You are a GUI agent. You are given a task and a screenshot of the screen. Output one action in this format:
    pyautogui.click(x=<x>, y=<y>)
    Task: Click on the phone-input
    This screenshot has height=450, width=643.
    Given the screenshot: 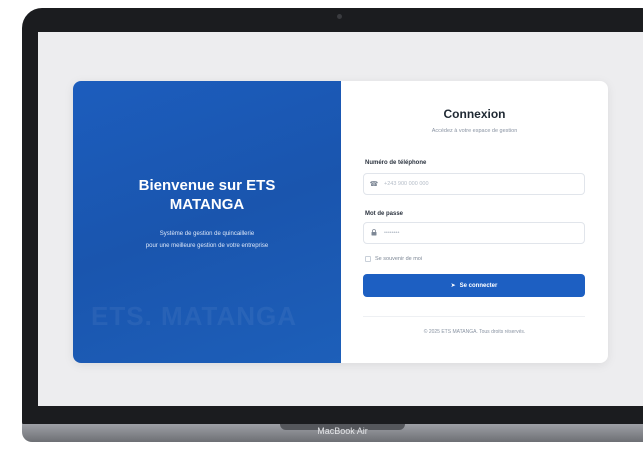 What is the action you would take?
    pyautogui.click(x=479, y=184)
    